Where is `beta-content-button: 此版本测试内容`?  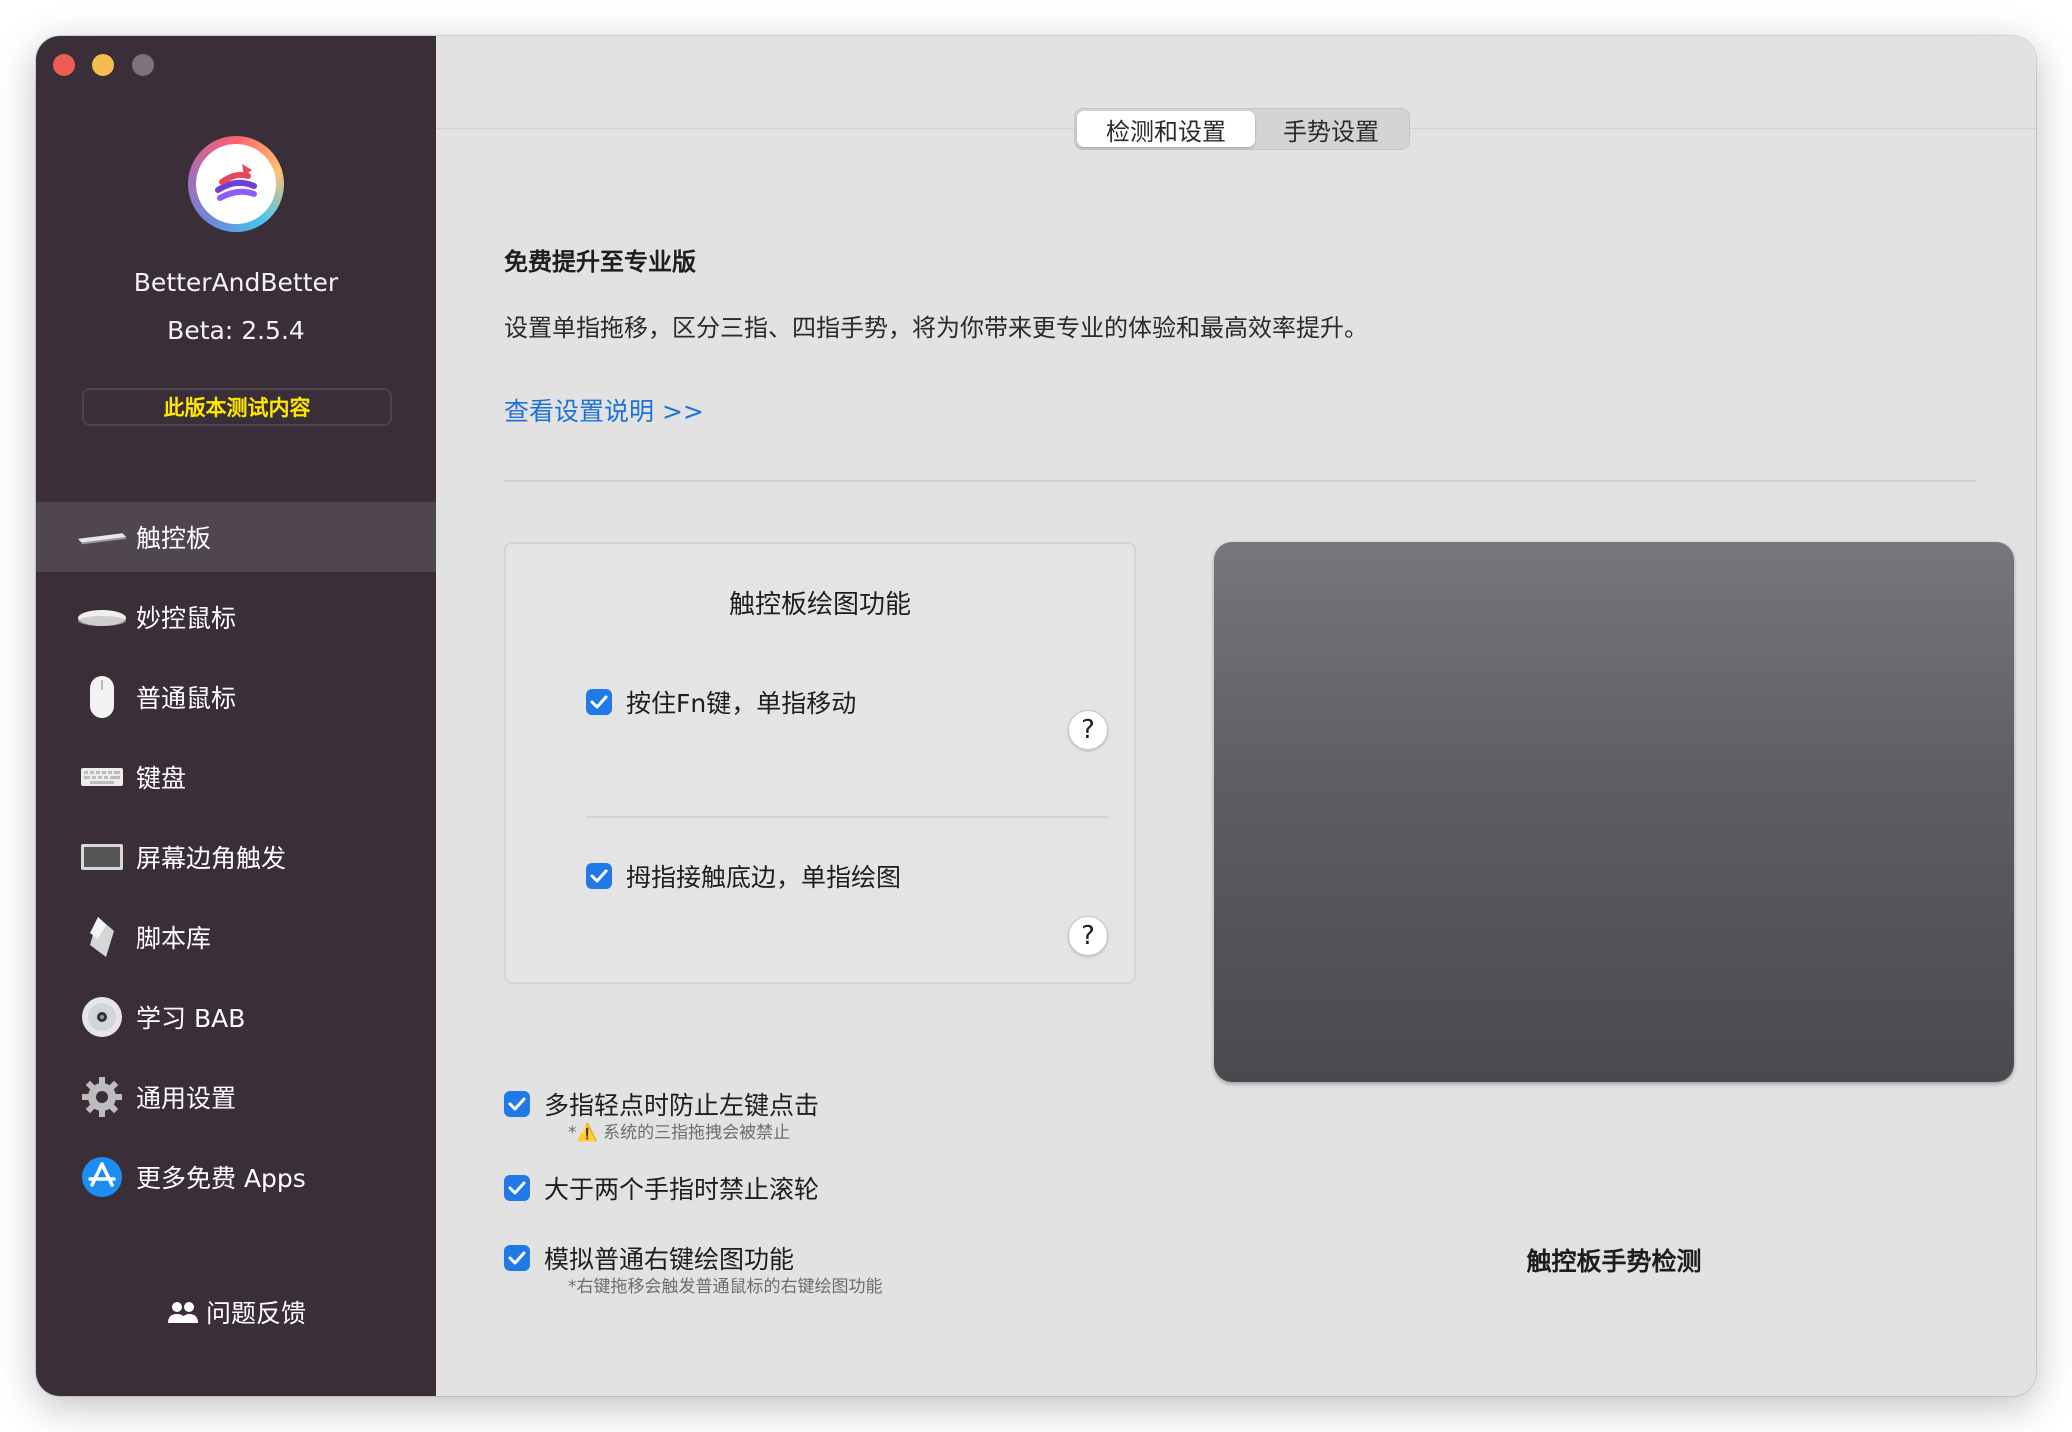
beta-content-button: 此版本测试内容 is located at coordinates (237, 407).